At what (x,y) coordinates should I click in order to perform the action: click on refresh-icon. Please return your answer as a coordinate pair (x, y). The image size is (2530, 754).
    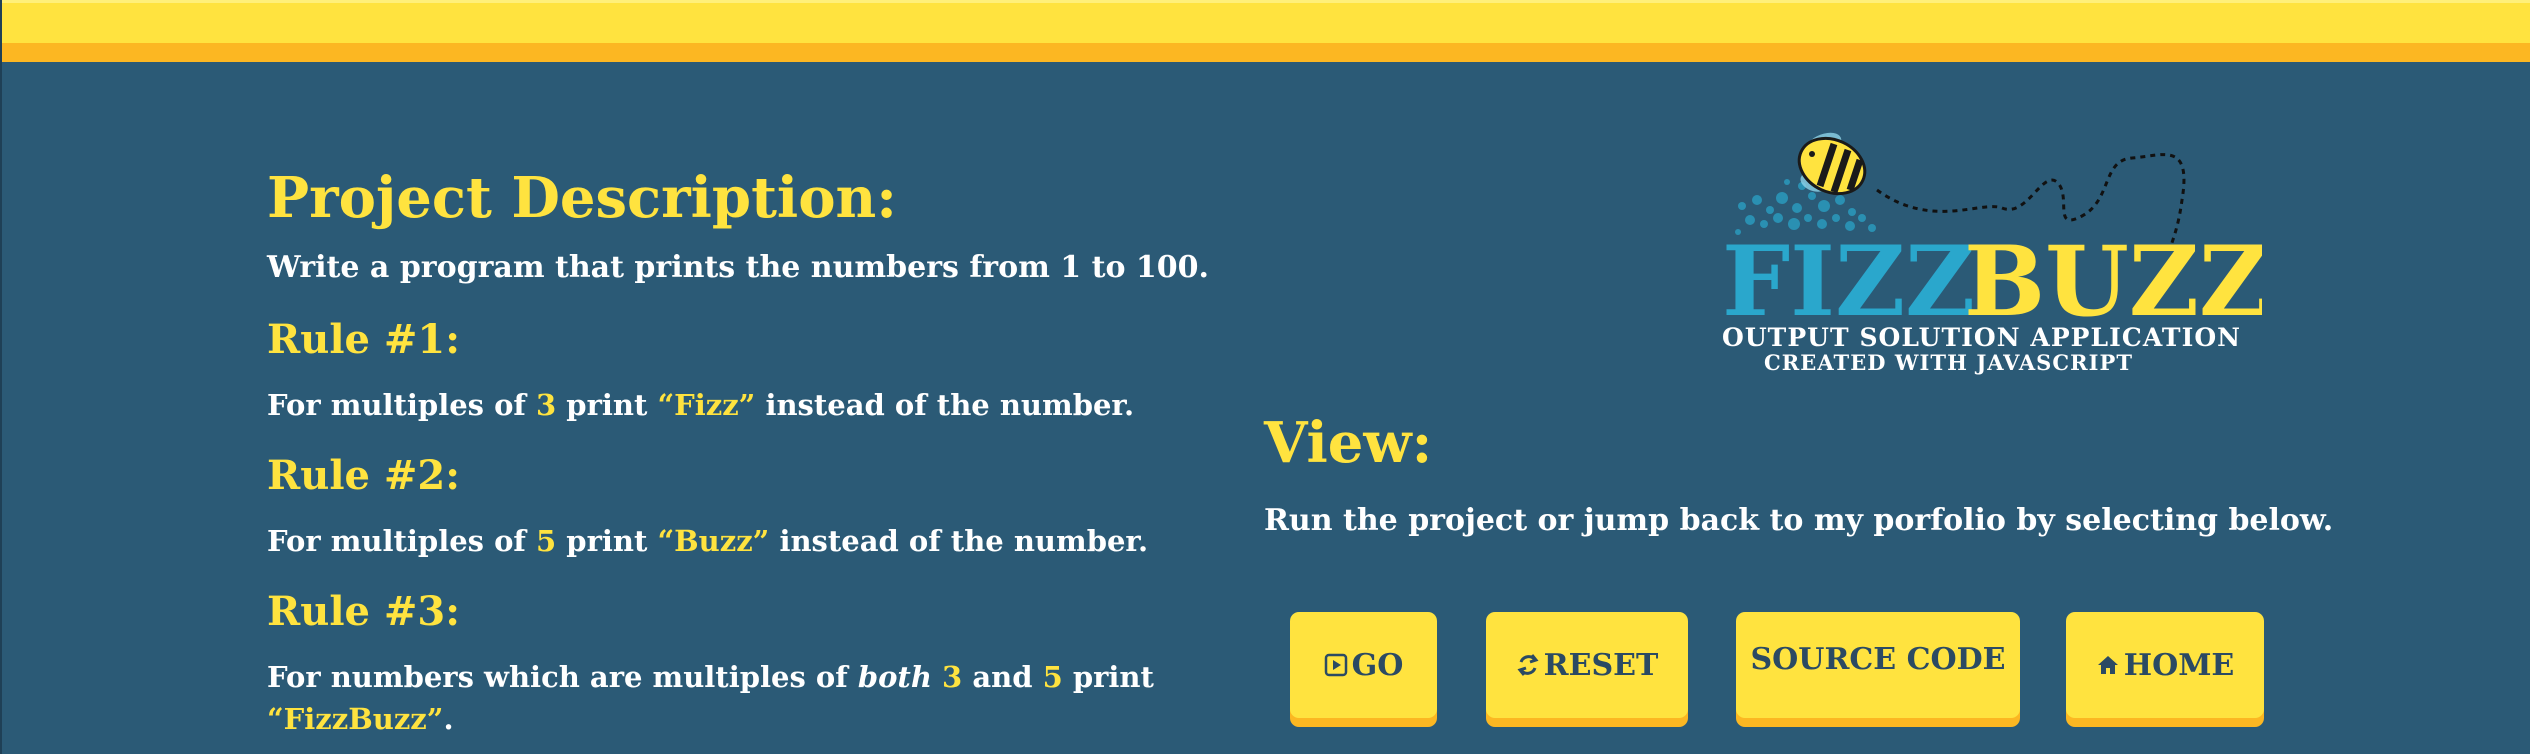
    Looking at the image, I should click on (1528, 665).